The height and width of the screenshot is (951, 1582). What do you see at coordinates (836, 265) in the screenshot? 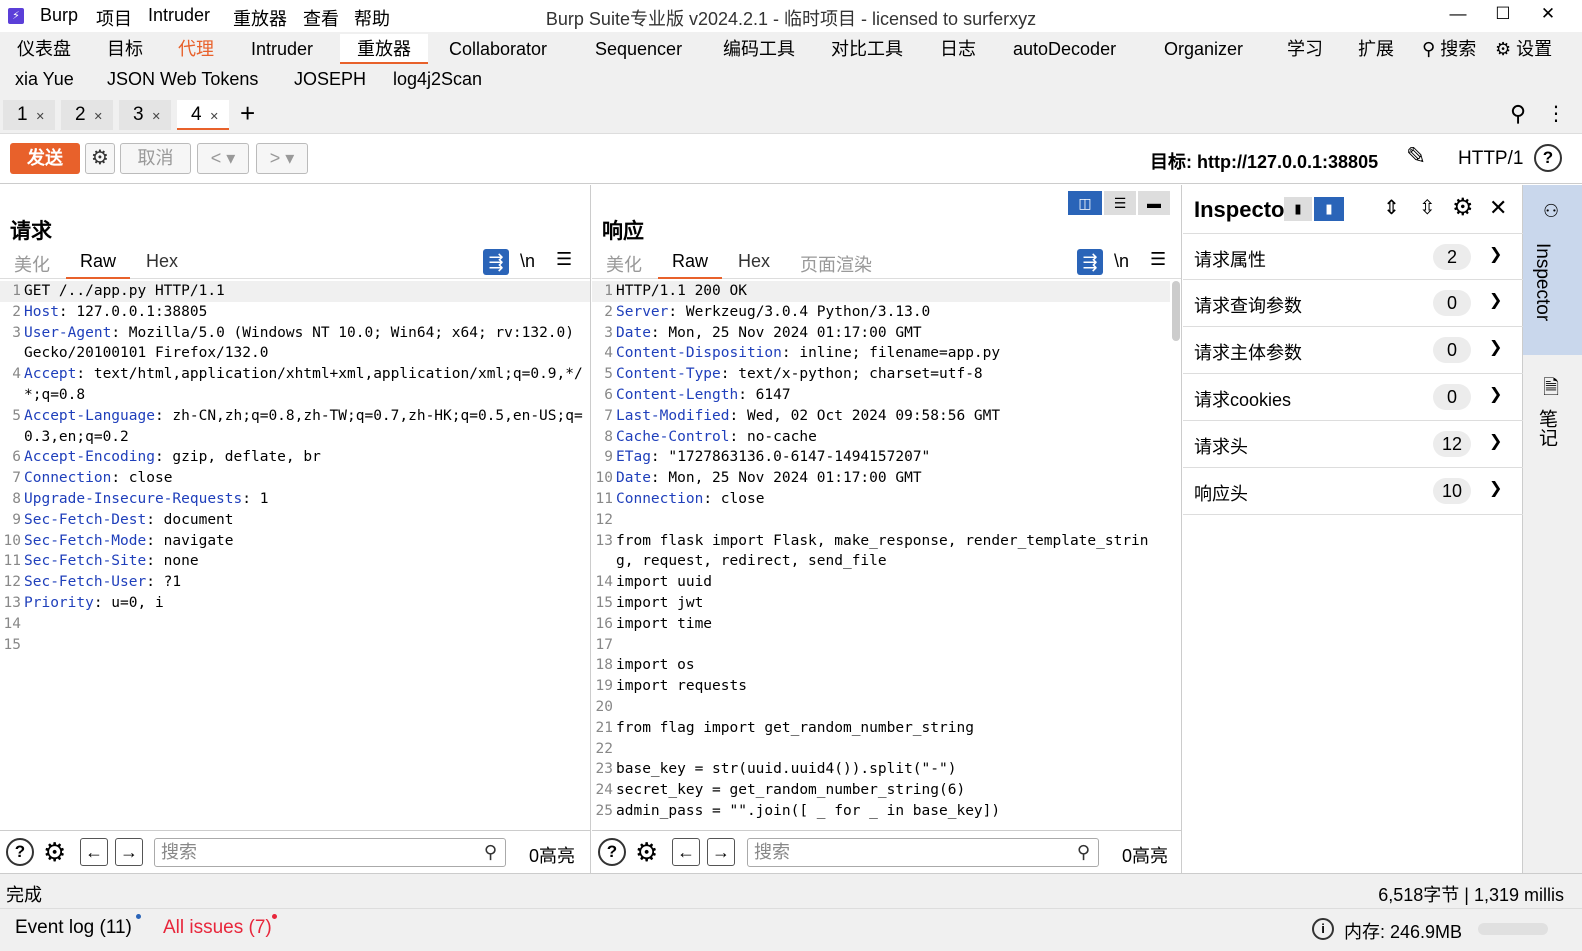
I see `tab-render: 页面渲染` at bounding box center [836, 265].